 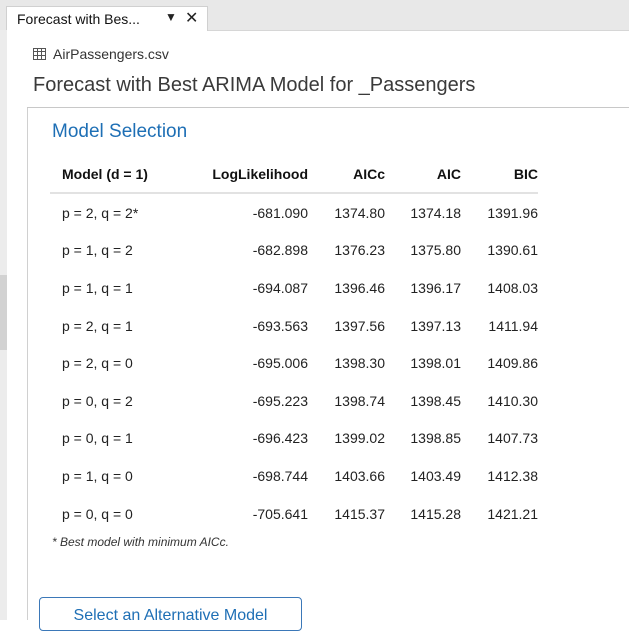 I want to click on cell-aicc: 1415.37, so click(x=359, y=513).